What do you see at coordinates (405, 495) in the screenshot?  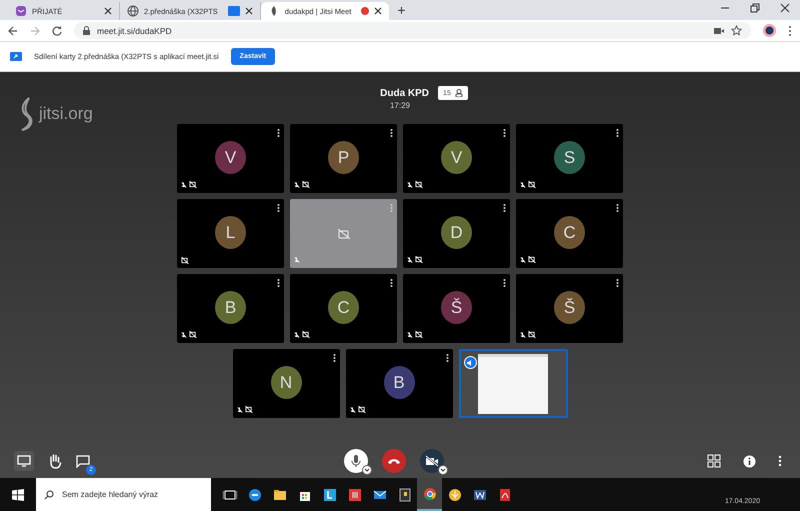 I see `dark-app-icon` at bounding box center [405, 495].